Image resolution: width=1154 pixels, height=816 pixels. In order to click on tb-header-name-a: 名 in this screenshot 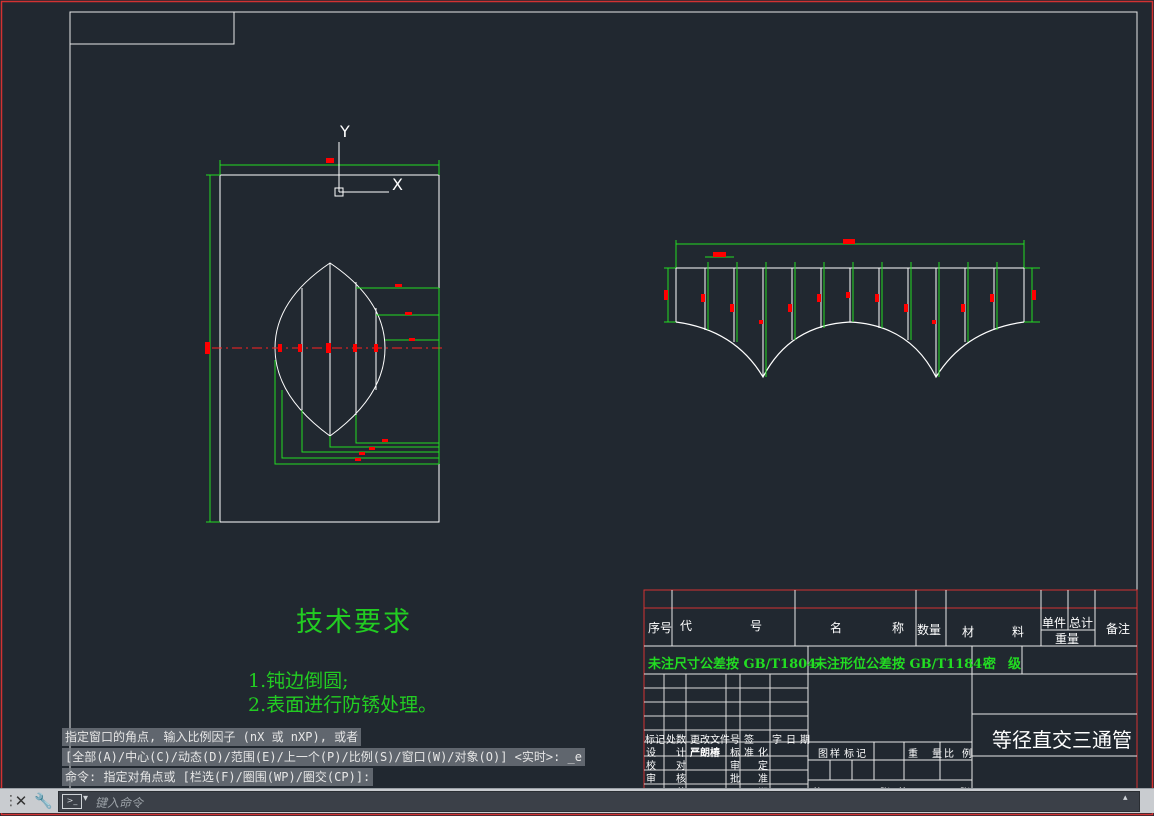, I will do `click(836, 628)`.